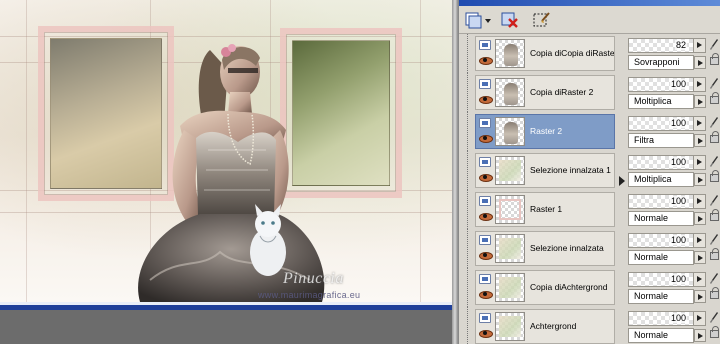 The height and width of the screenshot is (344, 720). What do you see at coordinates (510, 20) in the screenshot?
I see `delete-layer-button` at bounding box center [510, 20].